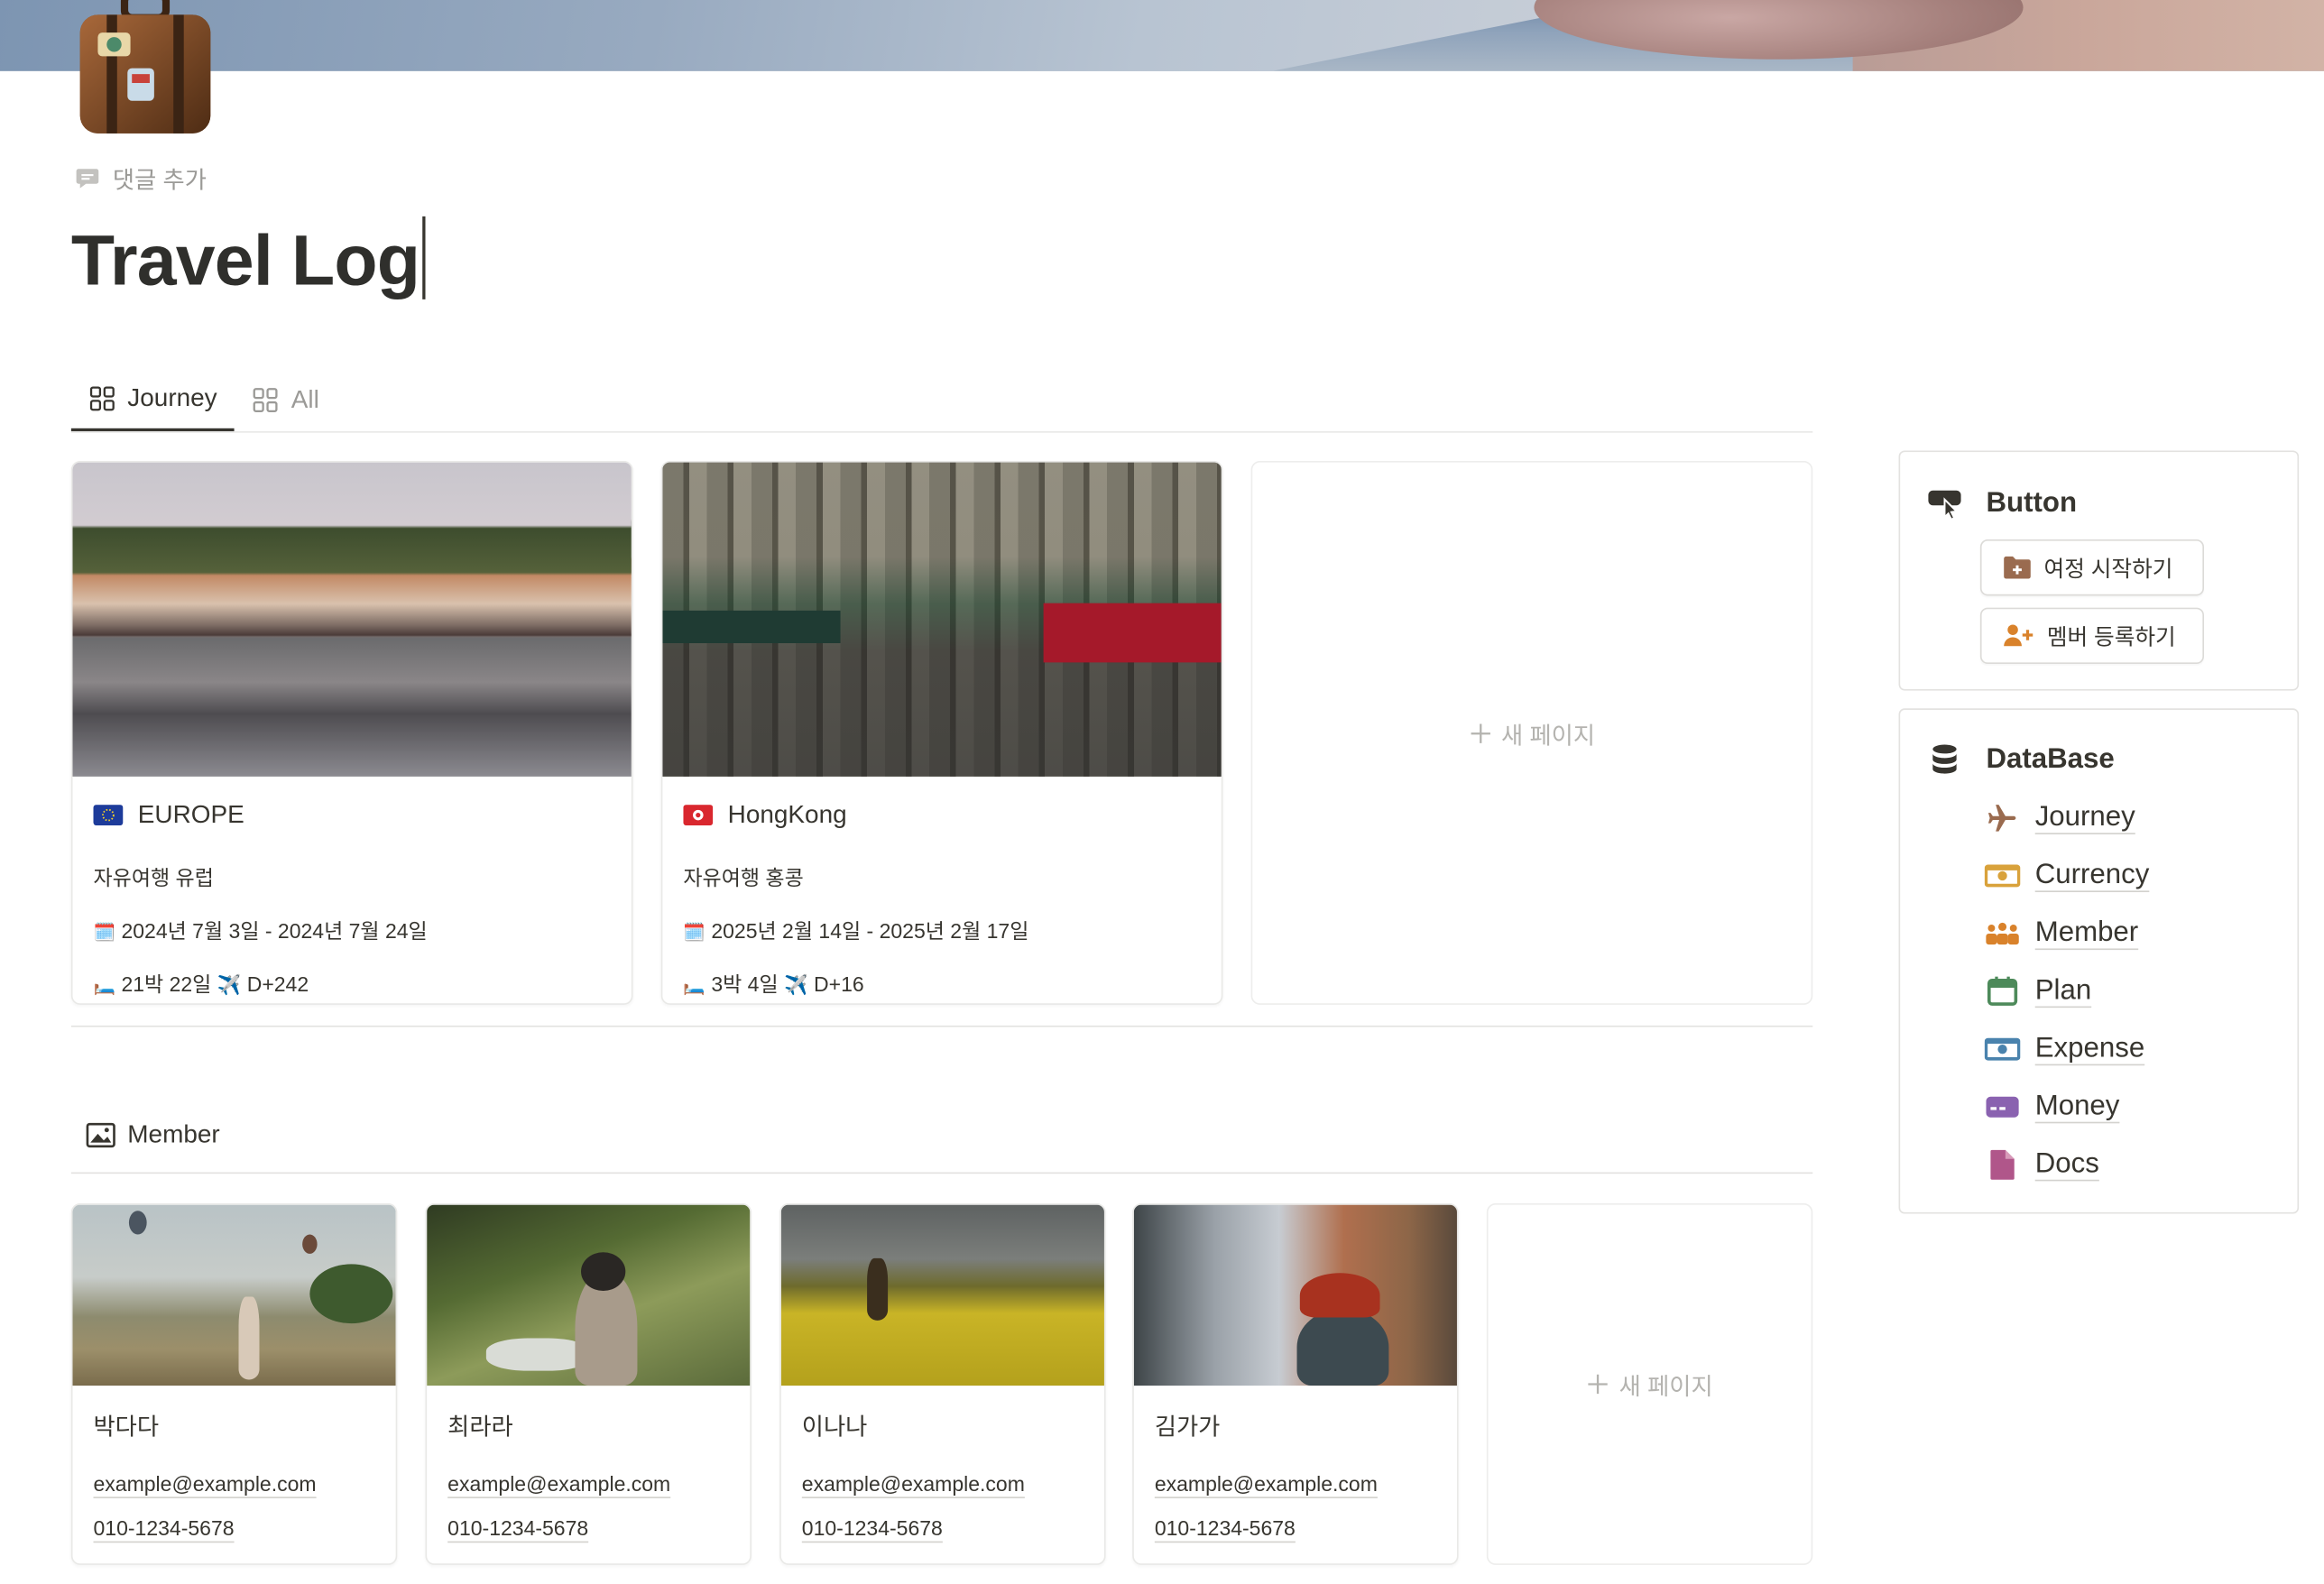 This screenshot has height=1584, width=2324. I want to click on db-link-currency: Currency, so click(2067, 875).